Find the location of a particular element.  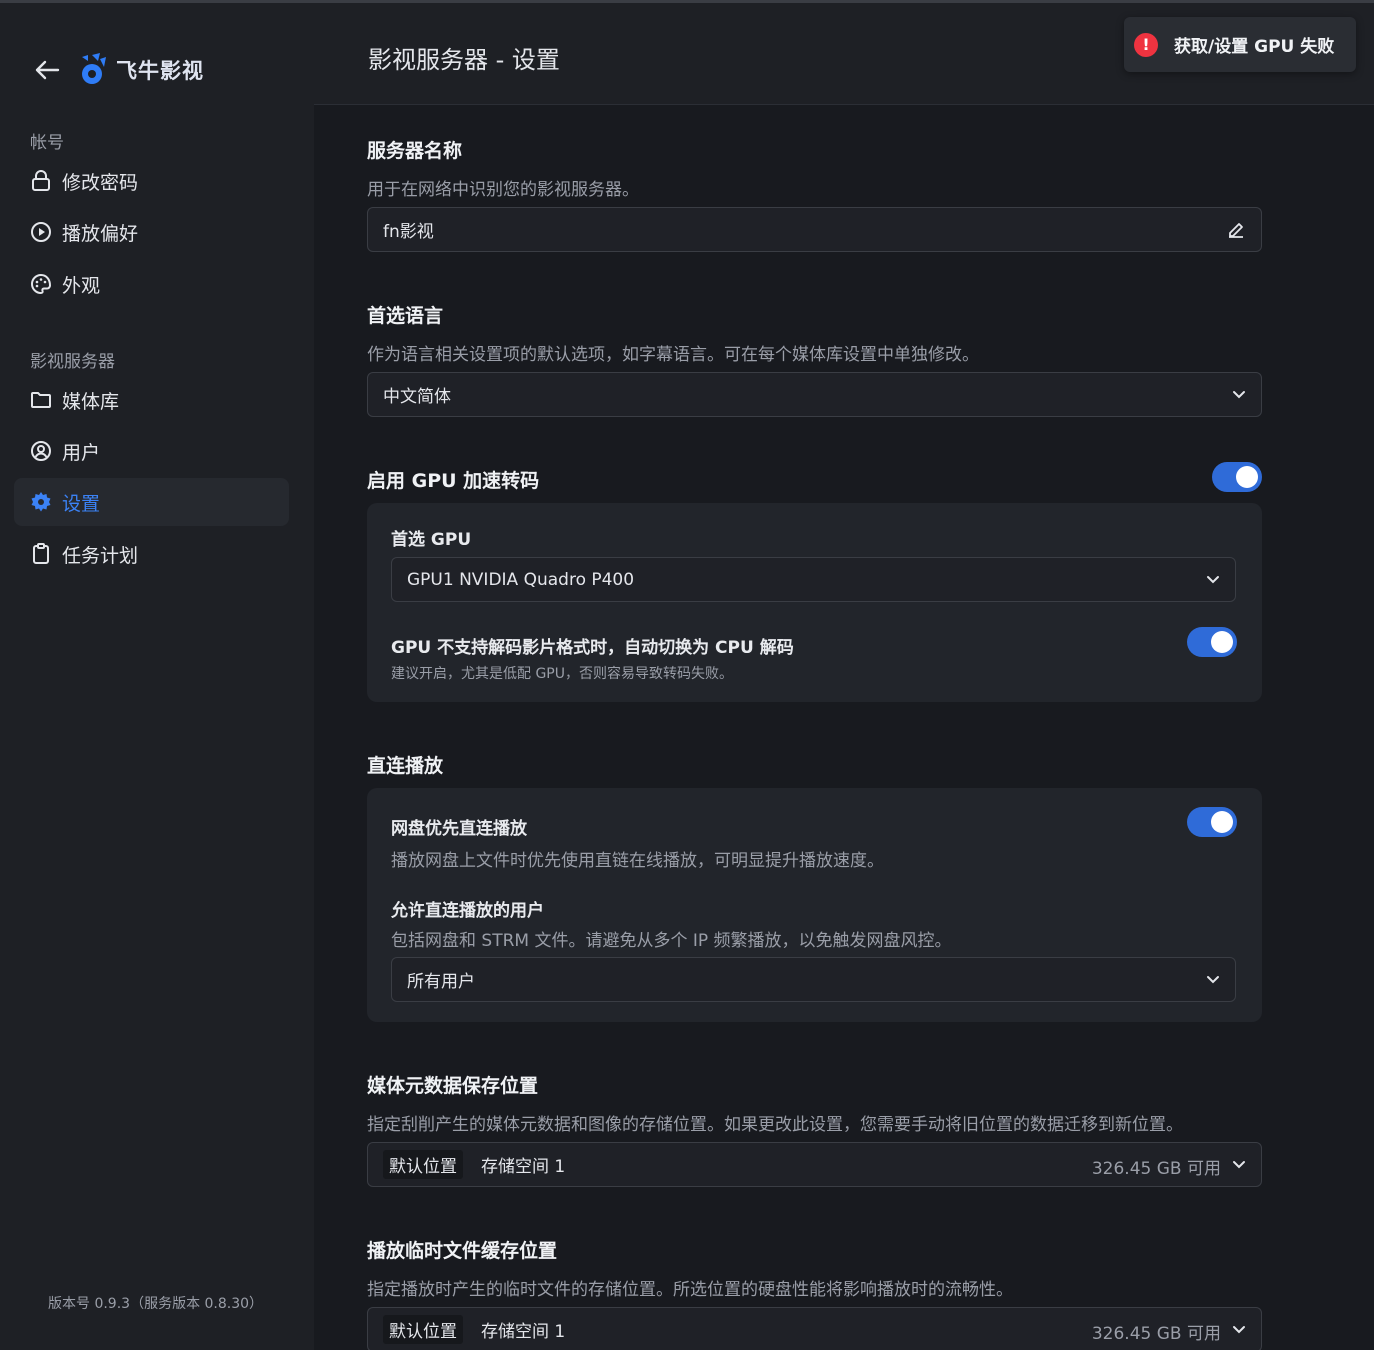

metadata-location-select: 默认位置 存储空间 1 326.45 GB 可用 is located at coordinates (814, 1164).